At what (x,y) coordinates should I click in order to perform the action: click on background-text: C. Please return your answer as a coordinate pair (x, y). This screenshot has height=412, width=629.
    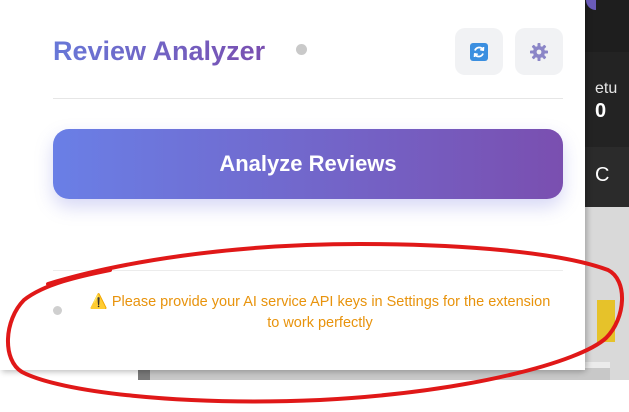
    Looking at the image, I should click on (602, 175).